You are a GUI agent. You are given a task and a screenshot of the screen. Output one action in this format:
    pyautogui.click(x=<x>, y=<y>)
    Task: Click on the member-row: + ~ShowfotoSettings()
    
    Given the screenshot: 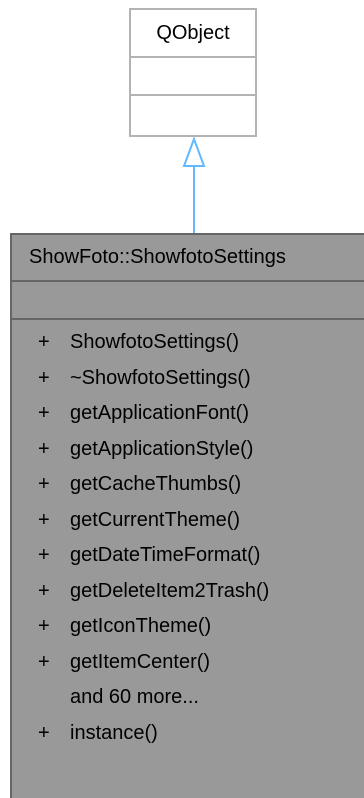 What is the action you would take?
    pyautogui.click(x=188, y=379)
    